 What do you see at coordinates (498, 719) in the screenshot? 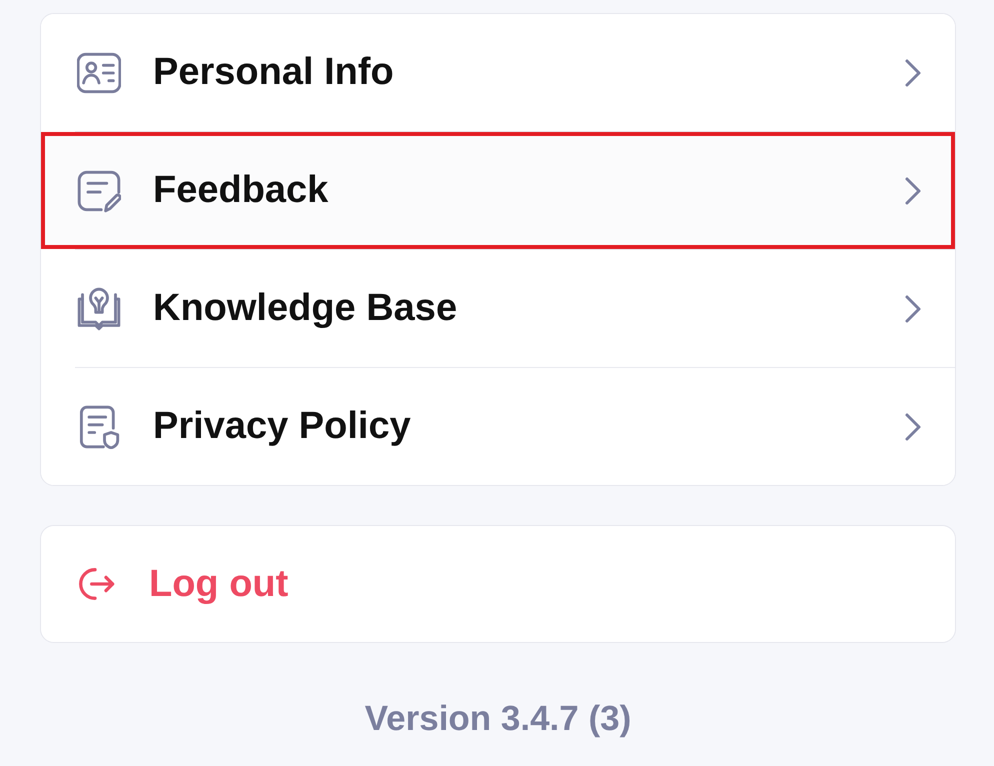
I see `version-text: Version 3.4.7 (3)` at bounding box center [498, 719].